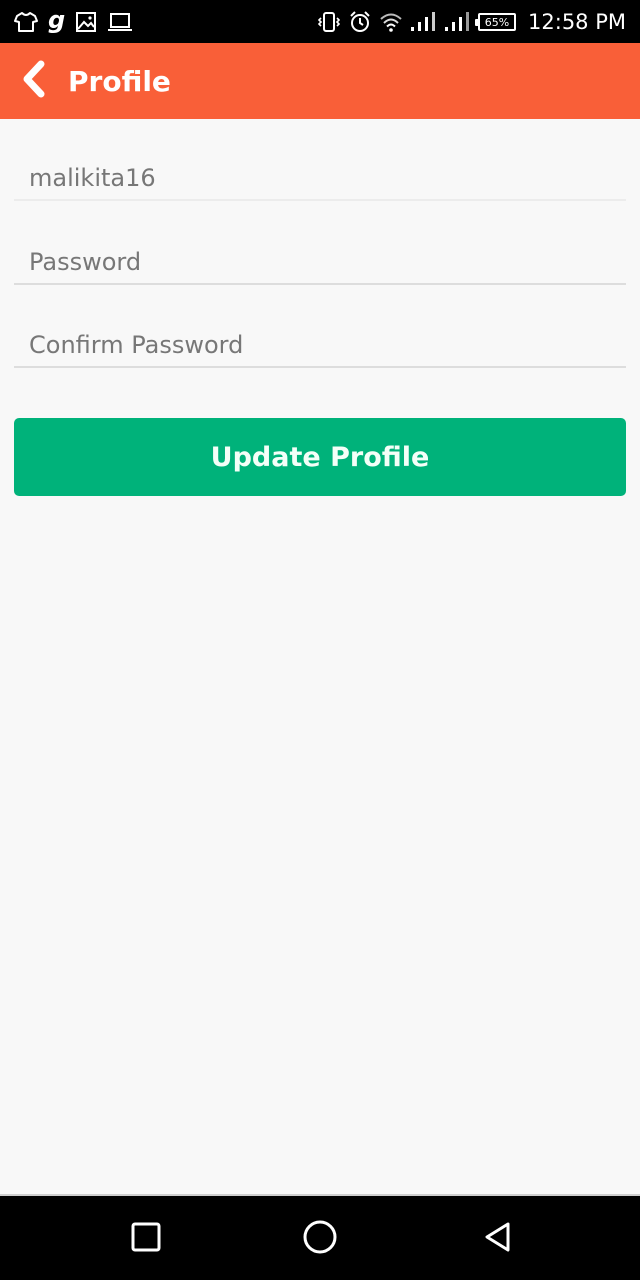  Describe the element at coordinates (320, 457) in the screenshot. I see `update-profile-button: Update Profile` at that location.